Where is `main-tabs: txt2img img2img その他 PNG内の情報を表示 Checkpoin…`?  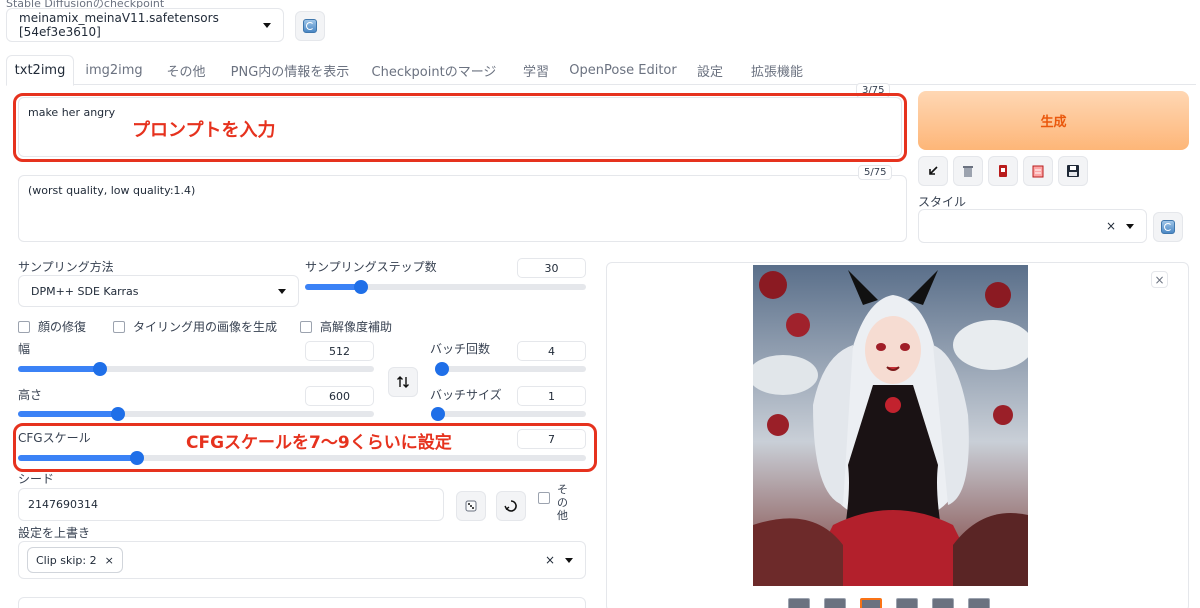
main-tabs: txt2img img2img その他 PNG内の情報を表示 Checkpoin… is located at coordinates (601, 70).